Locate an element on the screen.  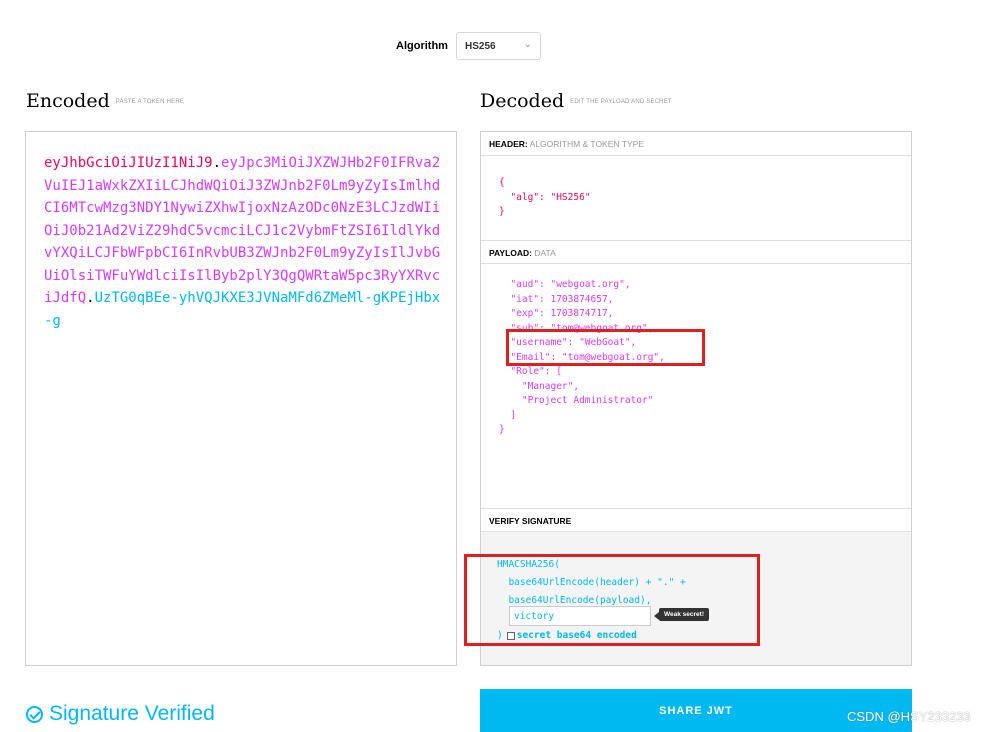
algorithm-value: HS256 is located at coordinates (480, 46).